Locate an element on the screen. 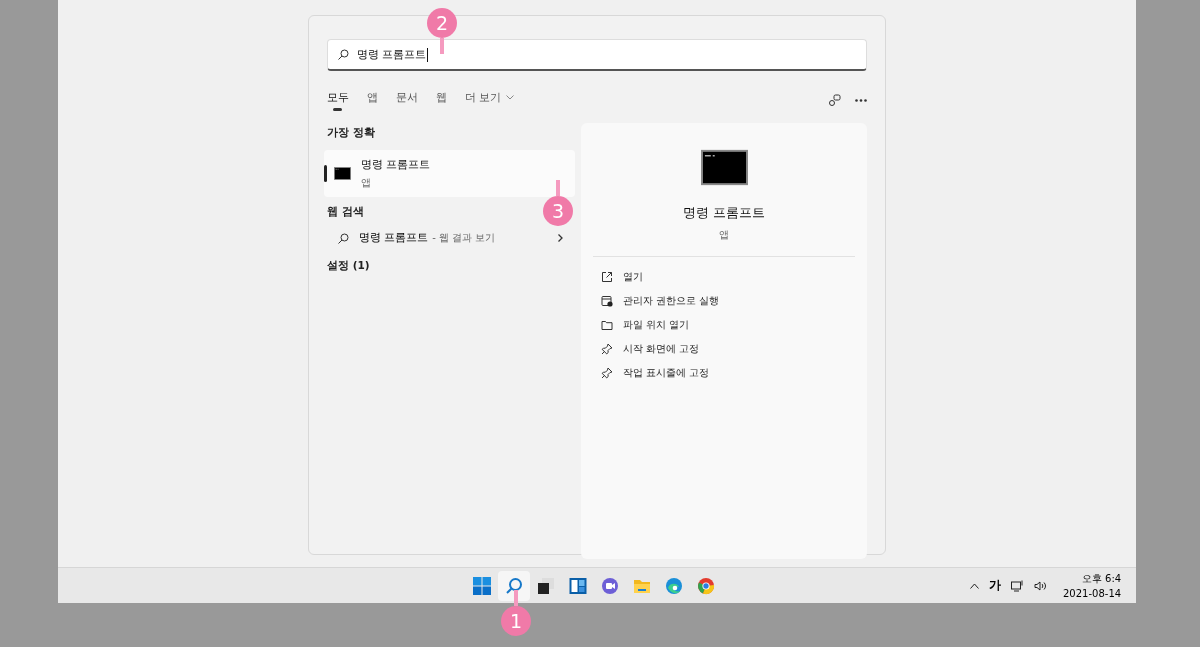  web-result-link: 명령 프롬프트 is located at coordinates (394, 238).